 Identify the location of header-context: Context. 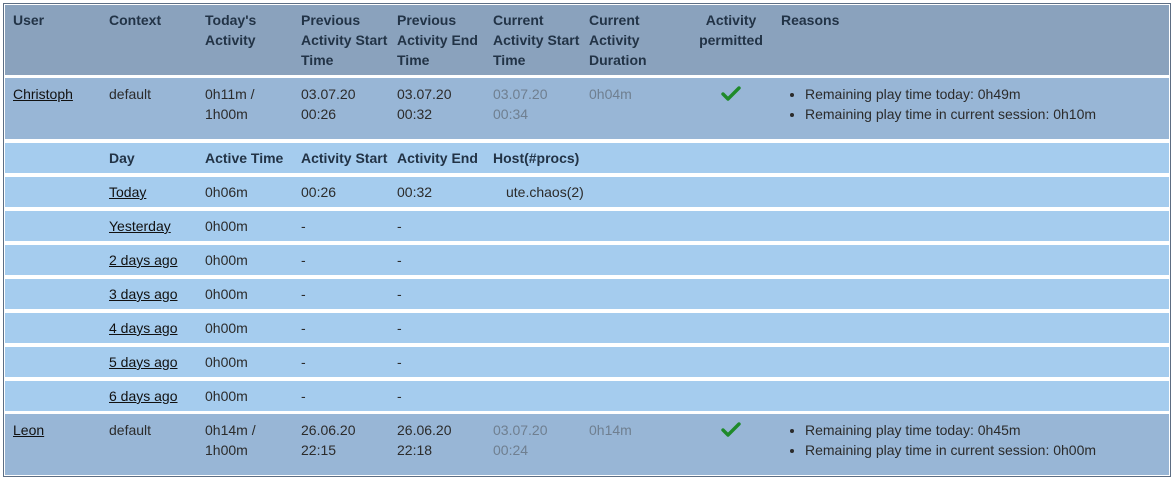
(135, 20).